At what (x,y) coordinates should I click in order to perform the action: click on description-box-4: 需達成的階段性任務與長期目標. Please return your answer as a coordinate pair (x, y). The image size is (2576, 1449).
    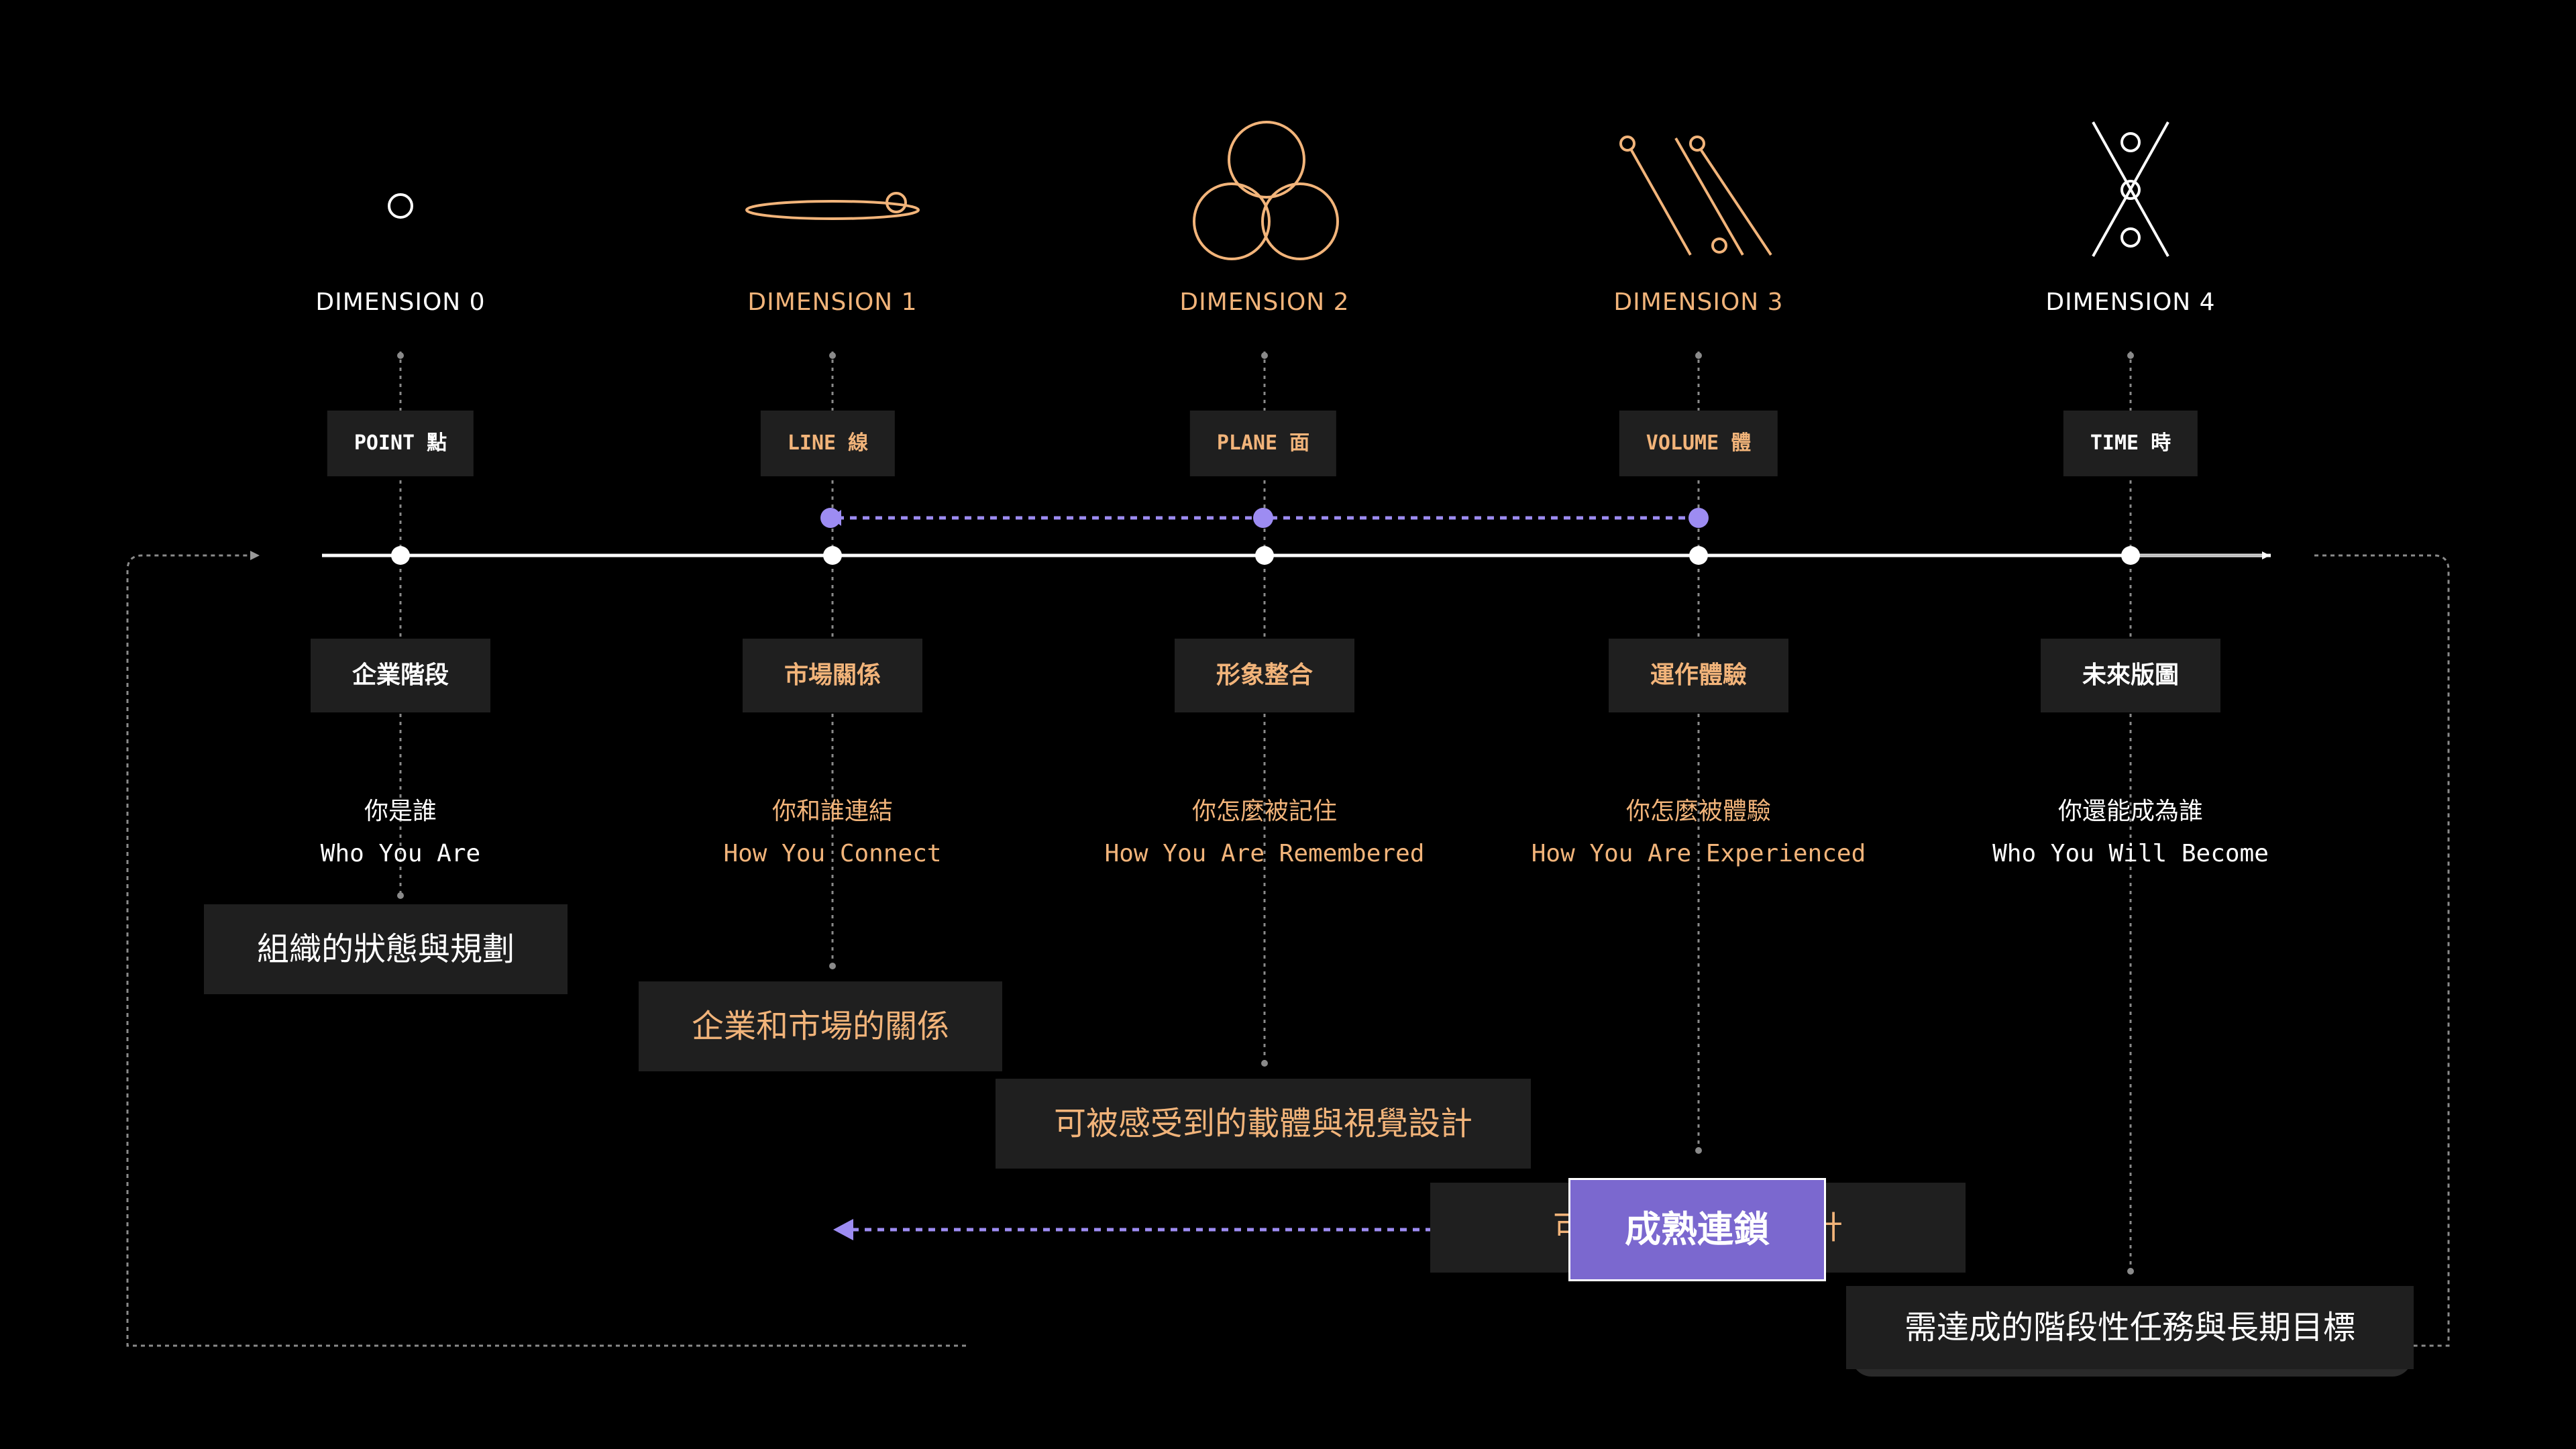
    Looking at the image, I should click on (2130, 1327).